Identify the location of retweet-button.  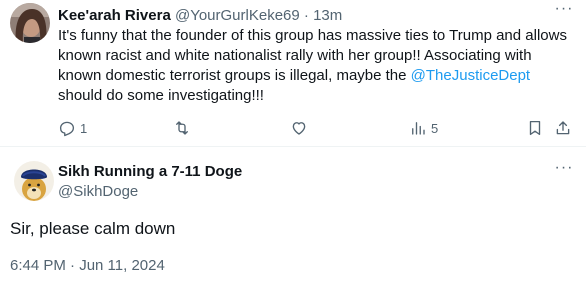
(184, 128).